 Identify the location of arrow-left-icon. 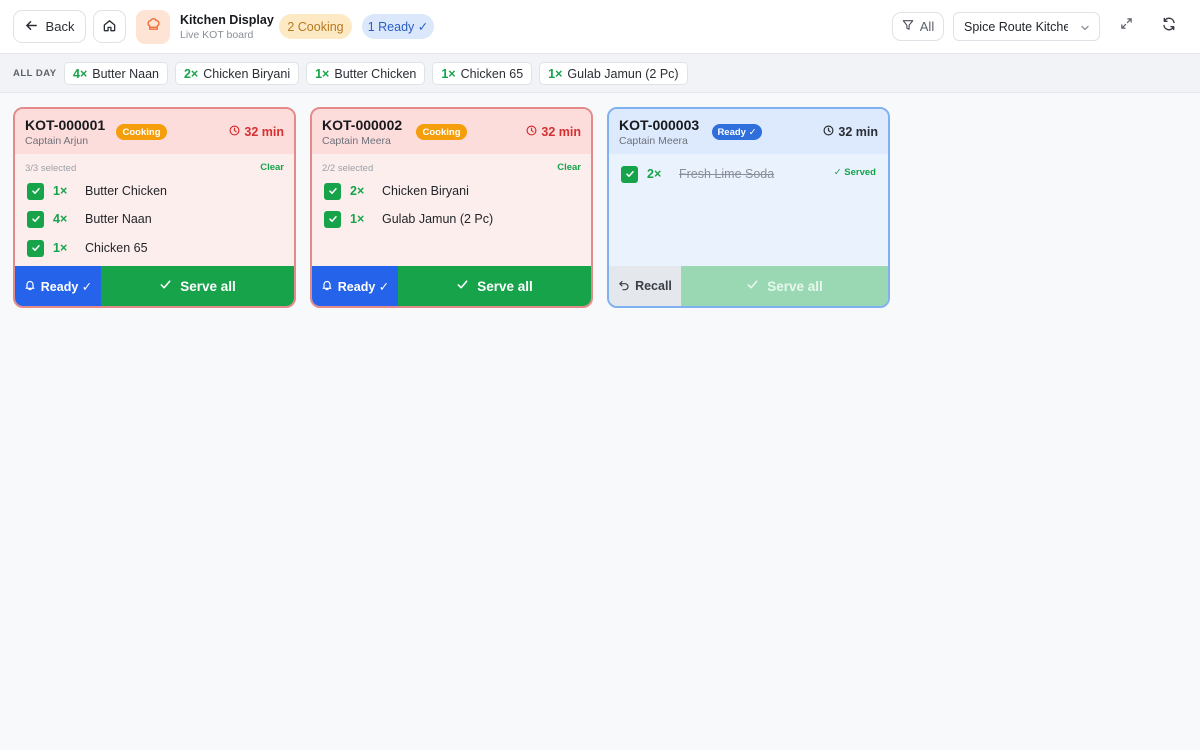
(31, 27).